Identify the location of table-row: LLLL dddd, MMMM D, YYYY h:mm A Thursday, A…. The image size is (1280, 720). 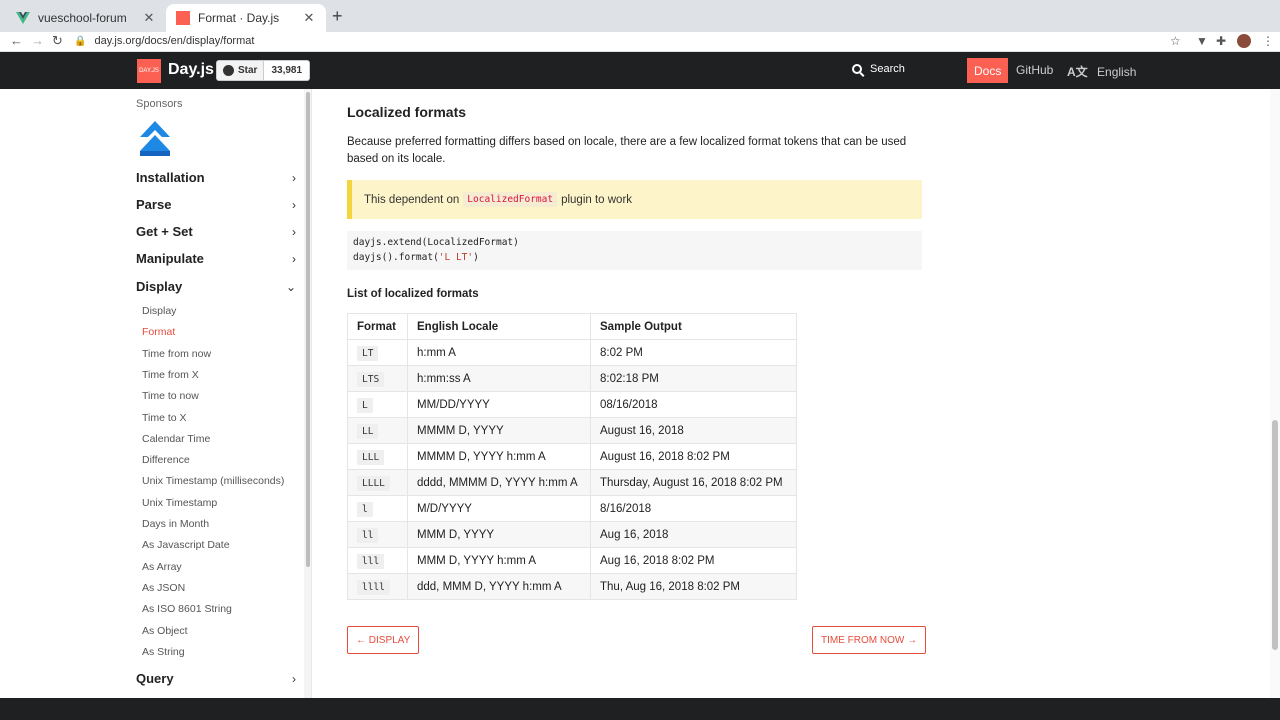
(572, 482).